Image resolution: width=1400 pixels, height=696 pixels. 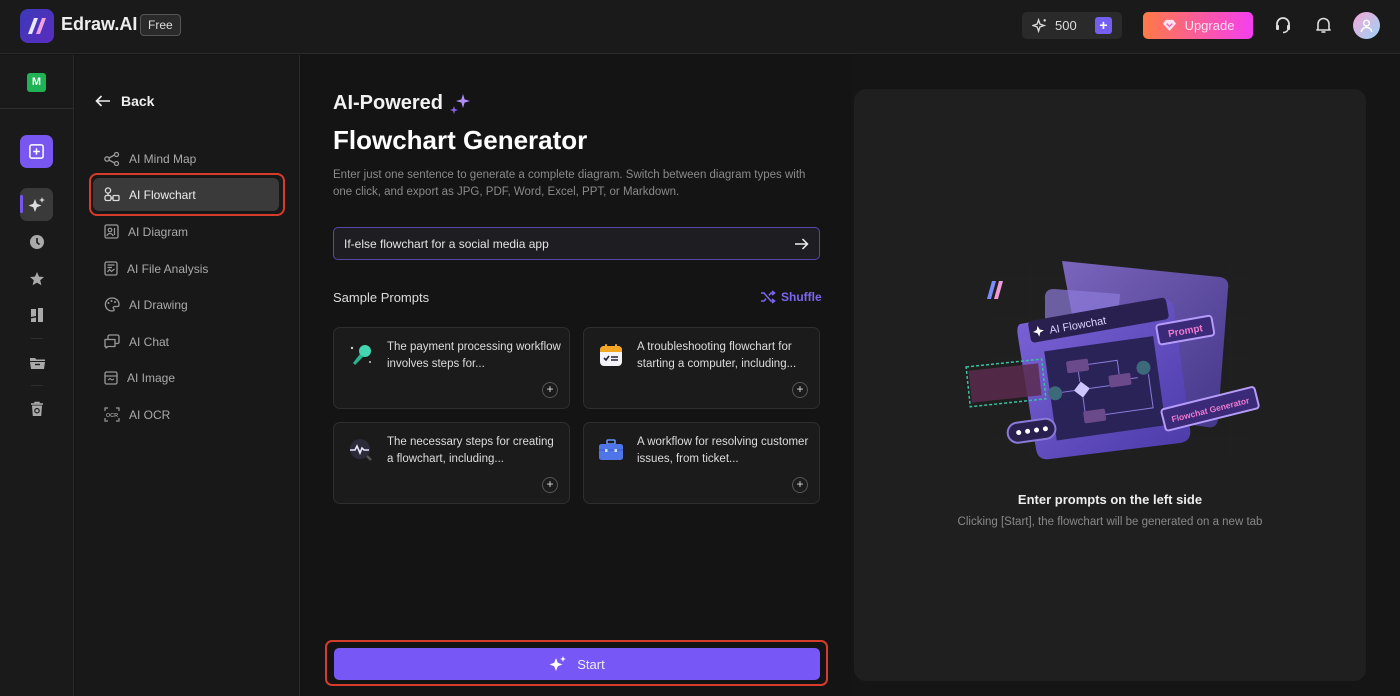 What do you see at coordinates (611, 355) in the screenshot?
I see `checklist-calendar-icon` at bounding box center [611, 355].